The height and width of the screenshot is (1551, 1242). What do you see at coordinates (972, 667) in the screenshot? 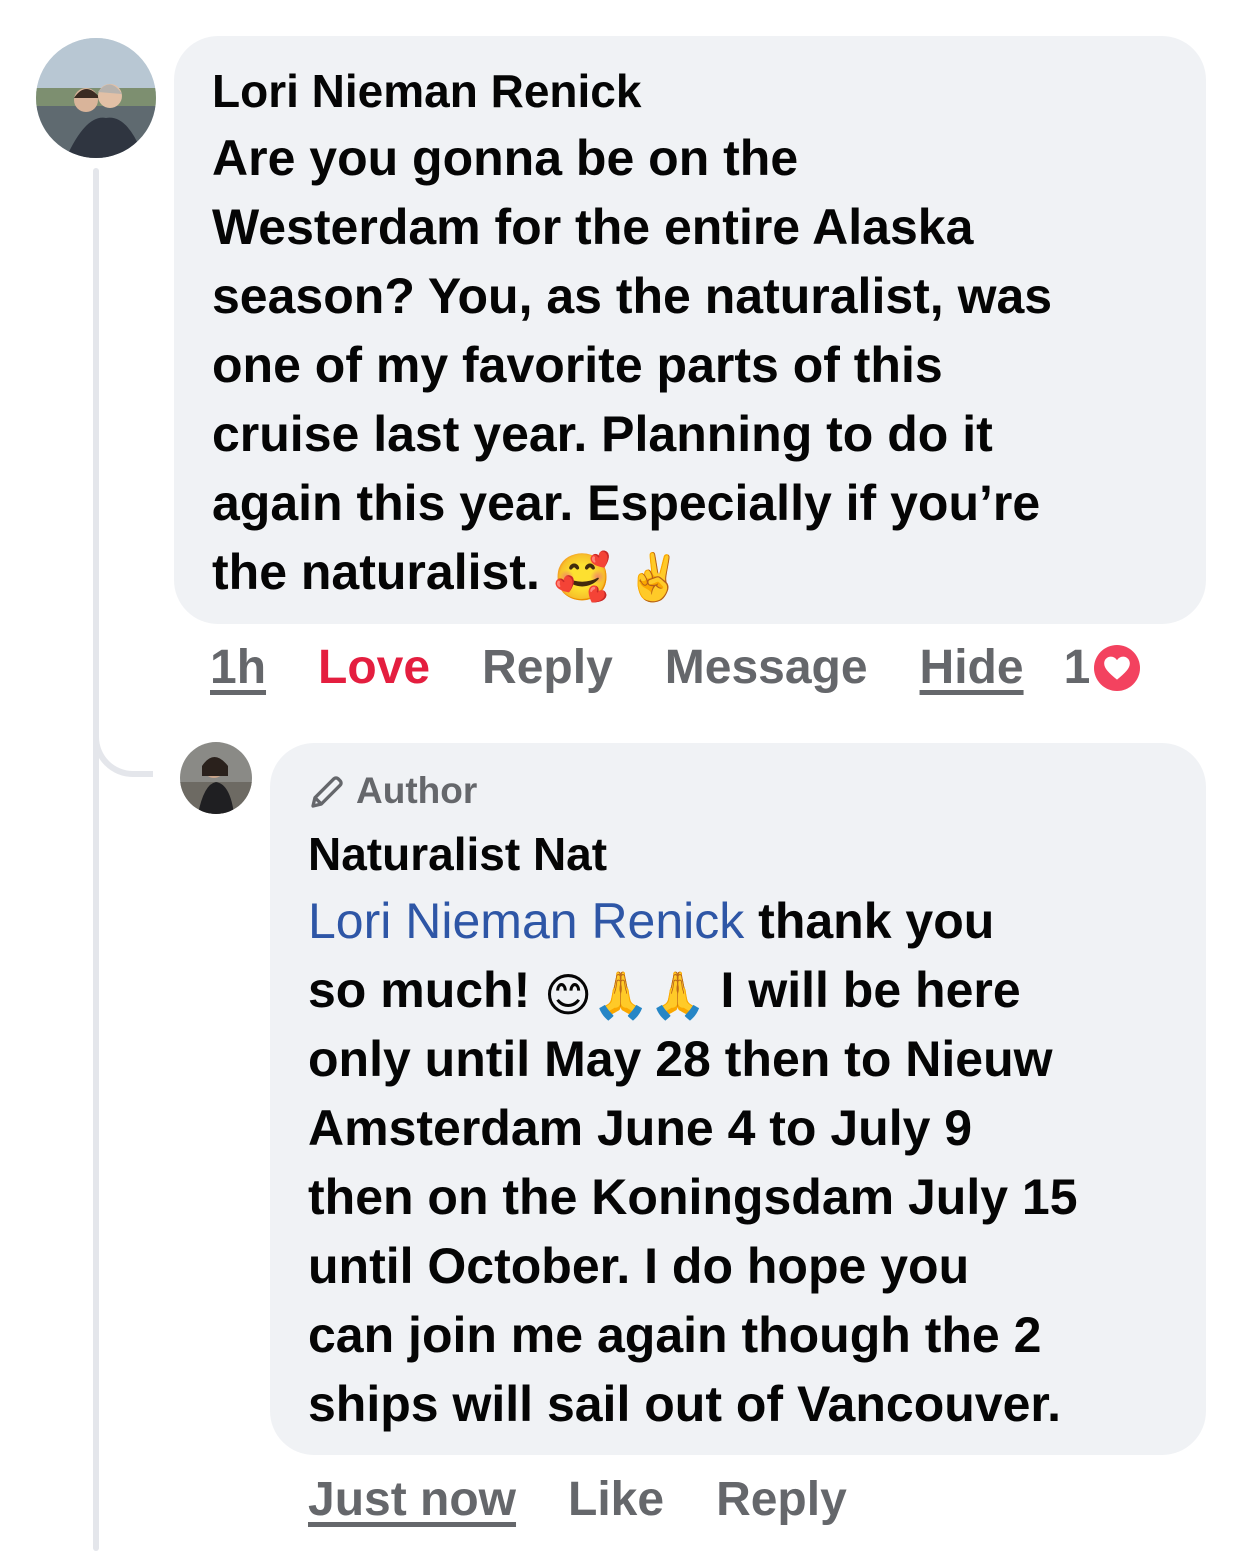
I see `hide-button: Hide` at bounding box center [972, 667].